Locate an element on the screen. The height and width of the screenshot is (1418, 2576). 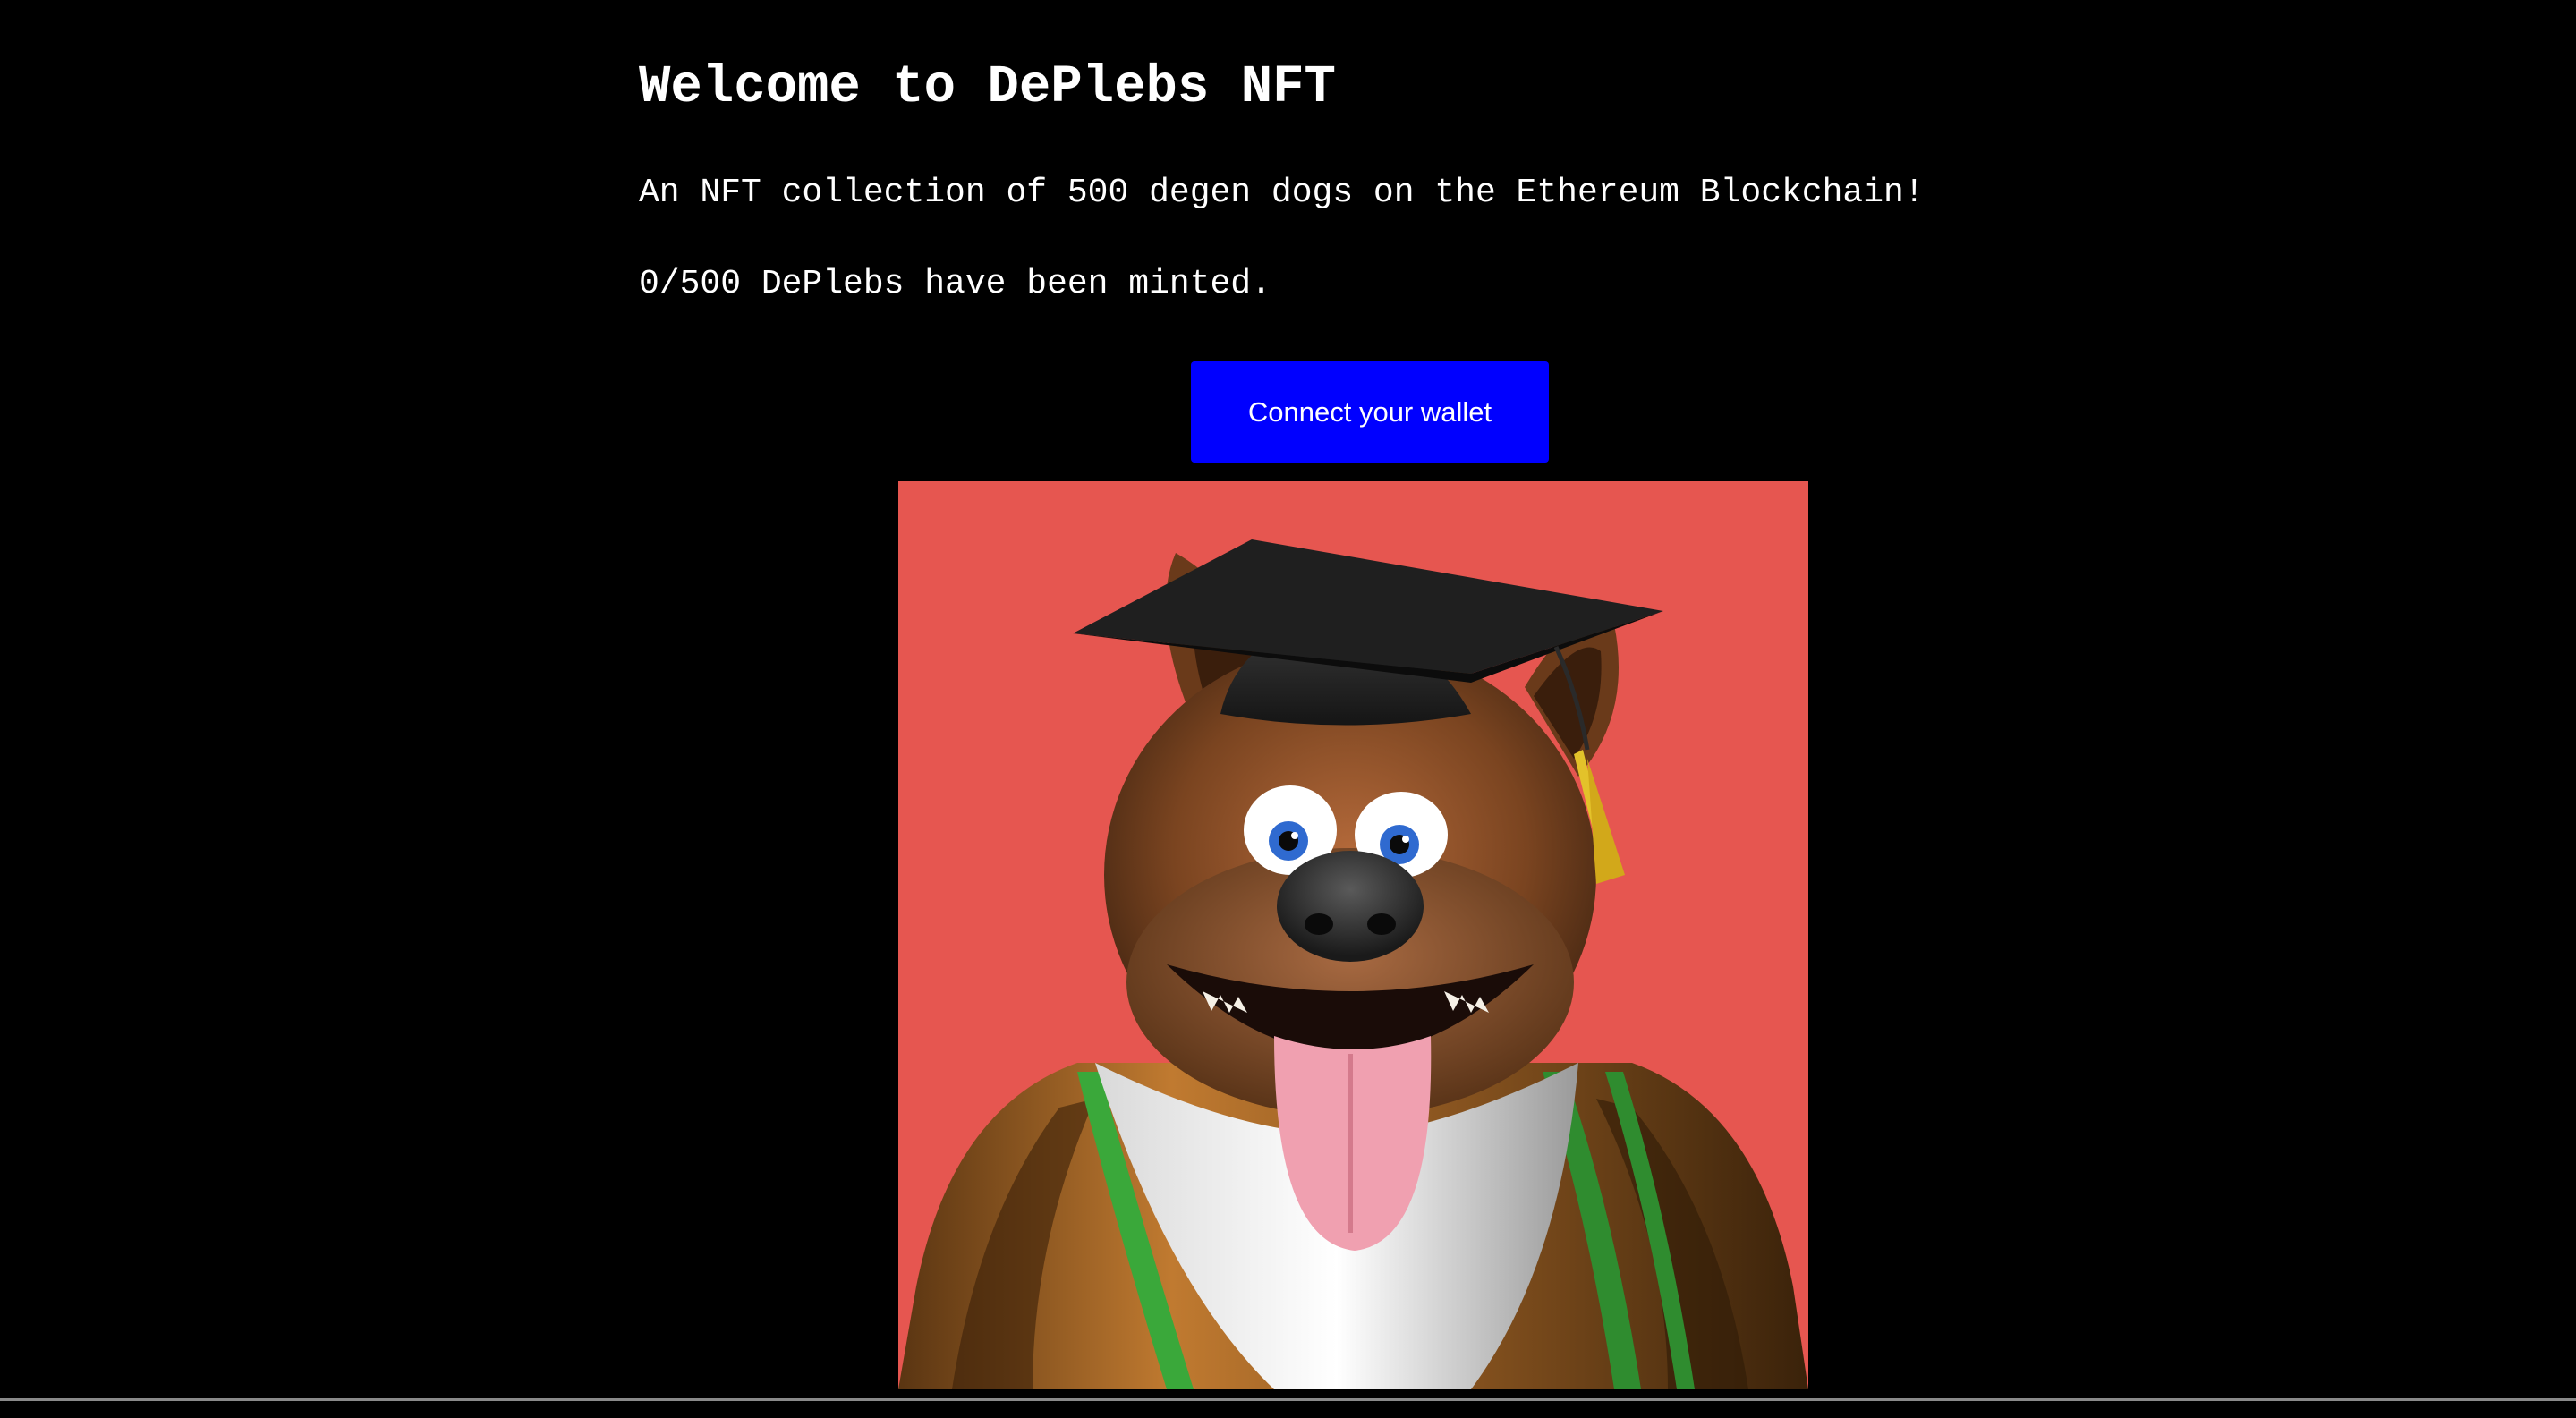
connect-wallet-button: Connect your wallet is located at coordinates (1370, 412).